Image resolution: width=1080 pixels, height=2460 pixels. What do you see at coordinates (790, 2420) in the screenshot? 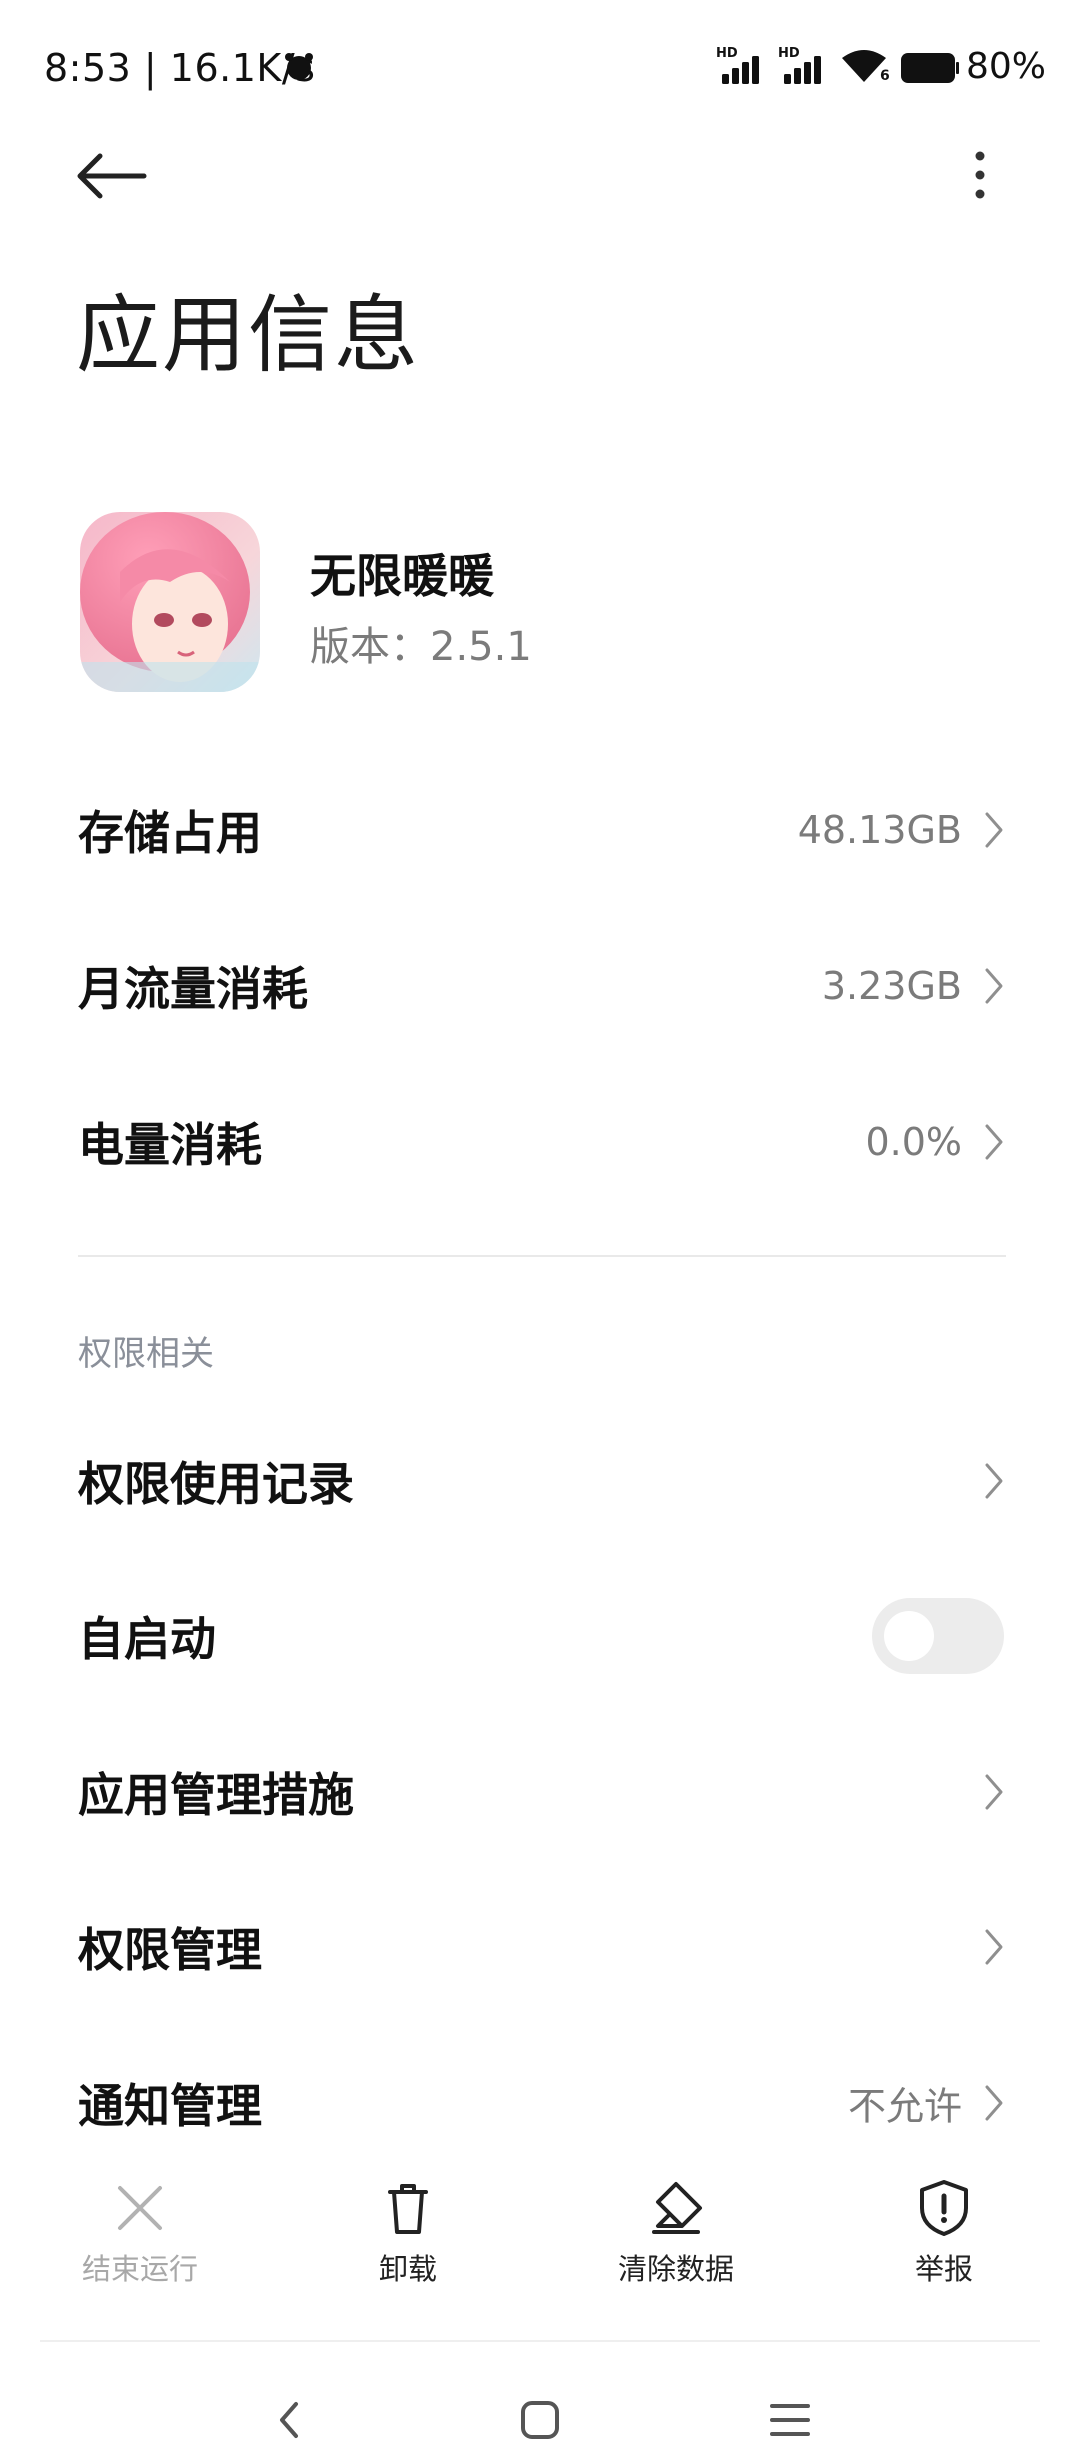
I see `menu-nav-icon` at bounding box center [790, 2420].